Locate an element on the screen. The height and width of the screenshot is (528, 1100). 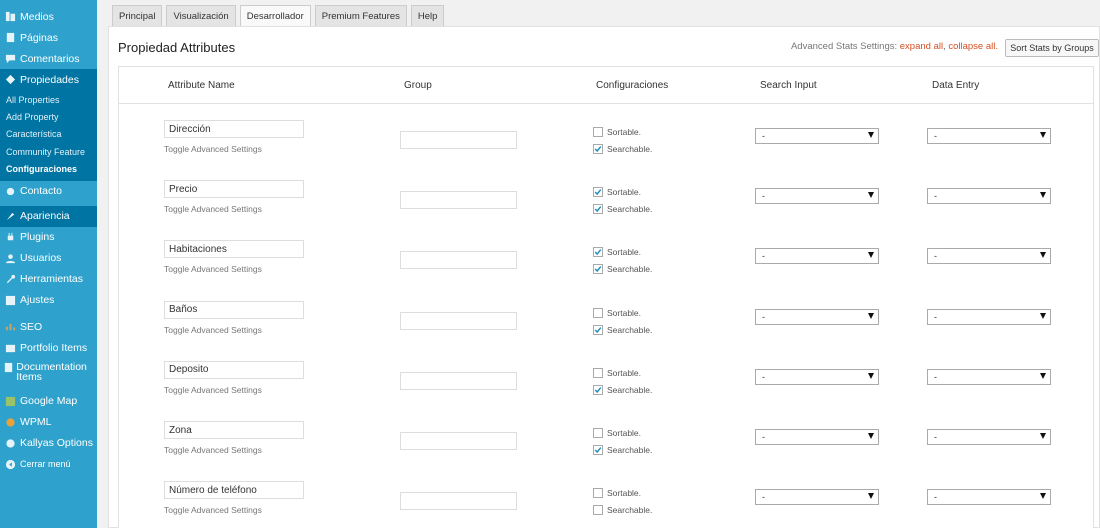
sidebar-item-plugins: Plugins is located at coordinates (48, 237).